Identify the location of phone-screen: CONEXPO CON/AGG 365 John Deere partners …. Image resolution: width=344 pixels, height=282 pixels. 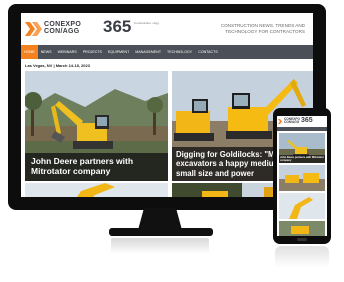
(302, 176).